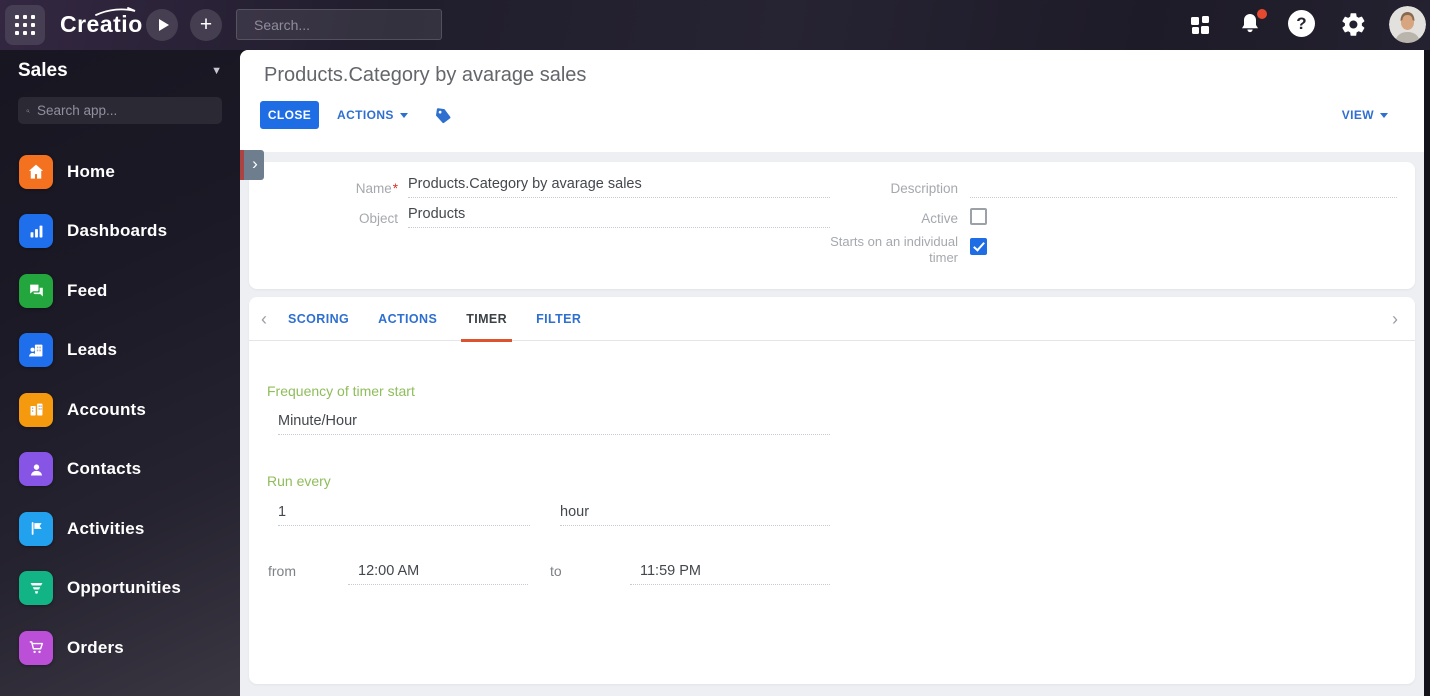  I want to click on workspace-caret-icon: ▼, so click(216, 71).